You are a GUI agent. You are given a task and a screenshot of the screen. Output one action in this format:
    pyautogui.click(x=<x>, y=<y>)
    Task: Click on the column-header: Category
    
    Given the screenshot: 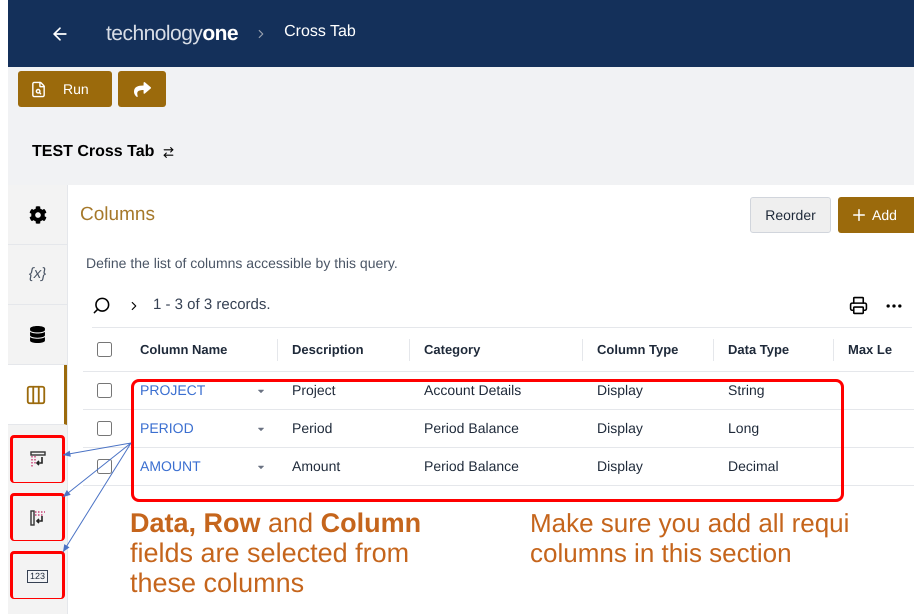 What is the action you would take?
    pyautogui.click(x=452, y=350)
    